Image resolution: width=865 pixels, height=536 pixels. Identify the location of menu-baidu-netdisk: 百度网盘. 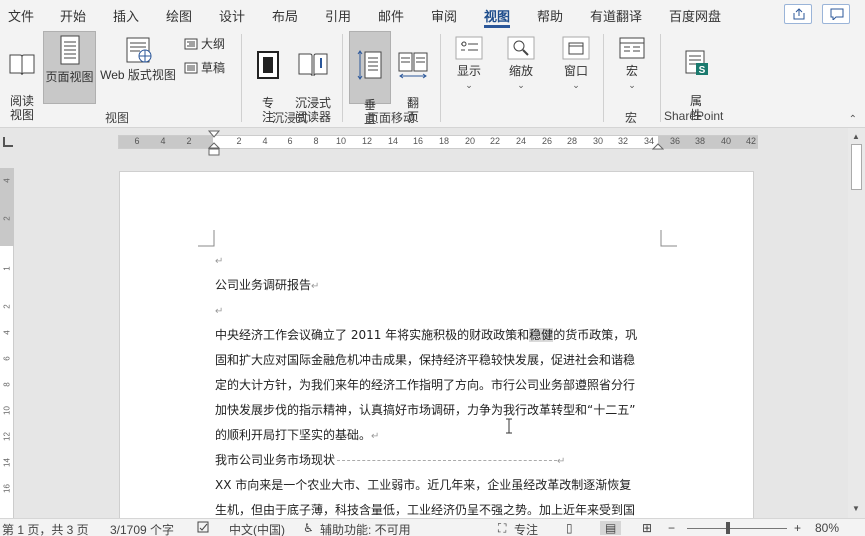
(695, 15).